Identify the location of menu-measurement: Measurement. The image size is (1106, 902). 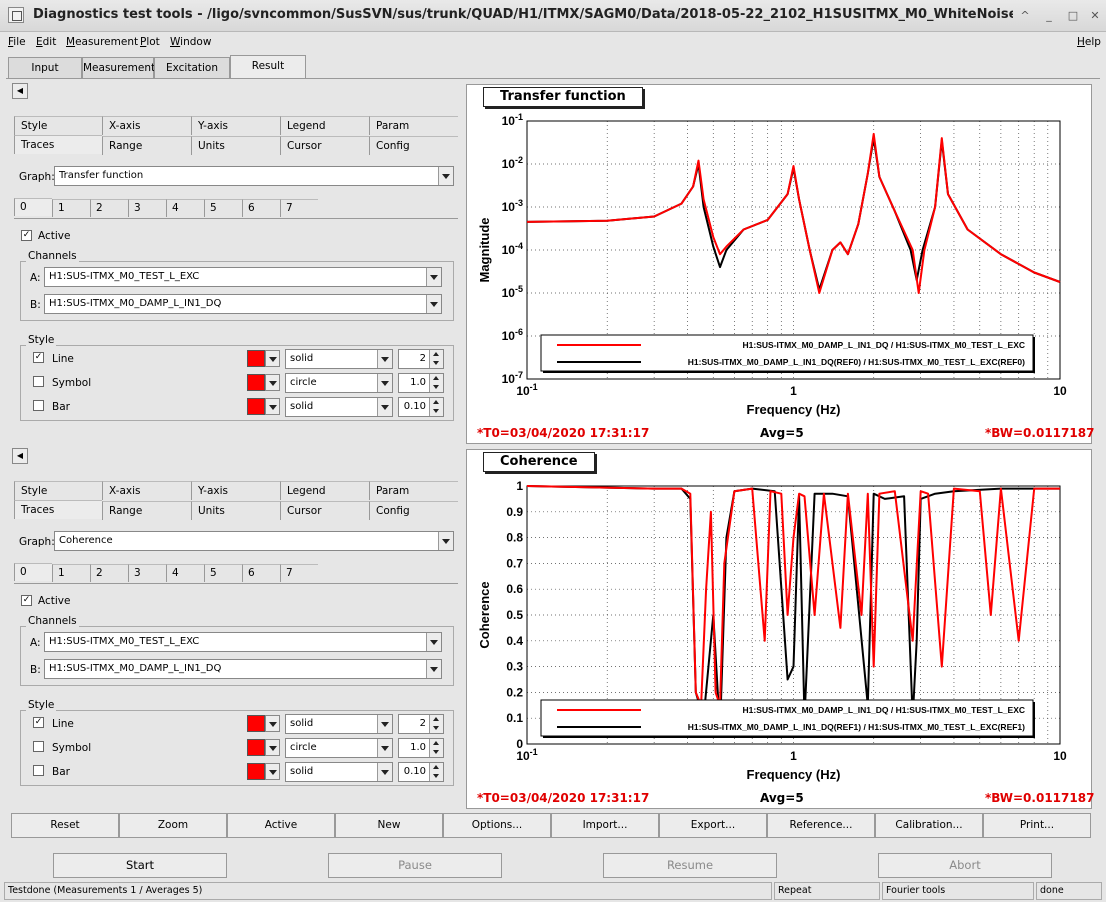
(102, 42).